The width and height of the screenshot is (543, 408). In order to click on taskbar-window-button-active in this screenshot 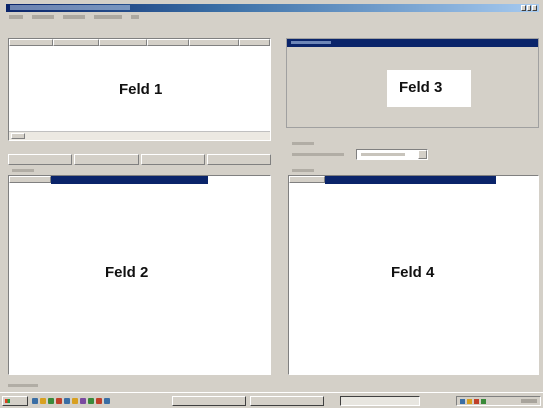, I will do `click(380, 401)`.